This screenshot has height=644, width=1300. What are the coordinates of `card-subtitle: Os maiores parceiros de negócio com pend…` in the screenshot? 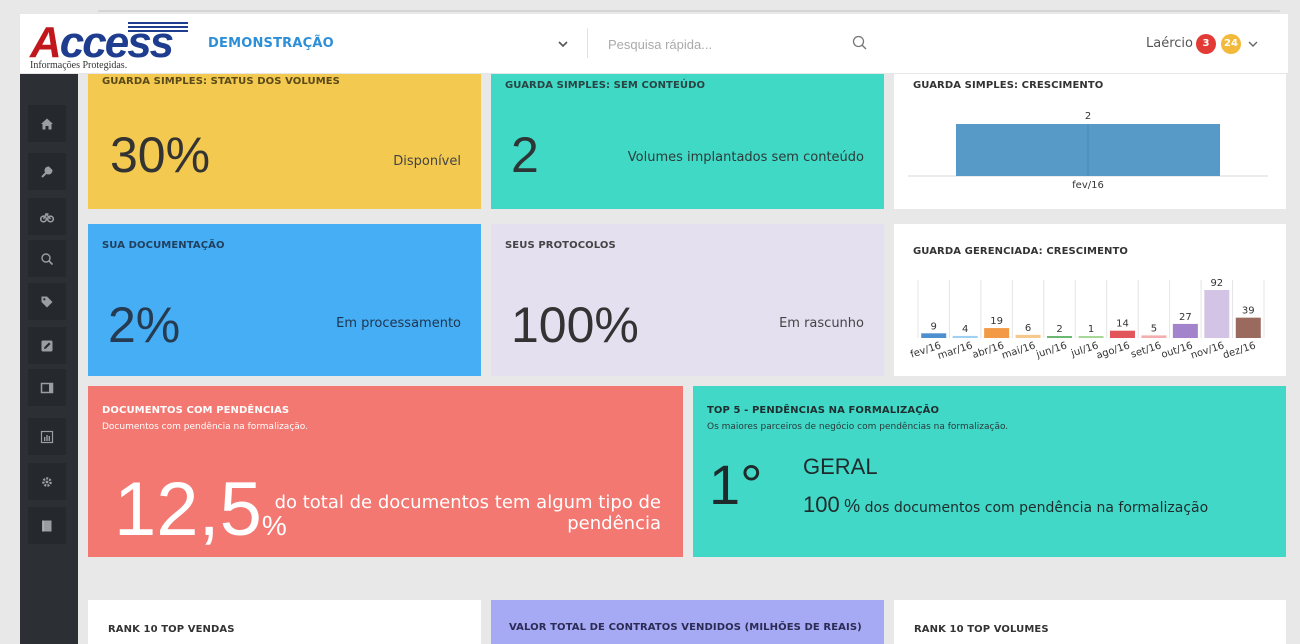 It's located at (858, 427).